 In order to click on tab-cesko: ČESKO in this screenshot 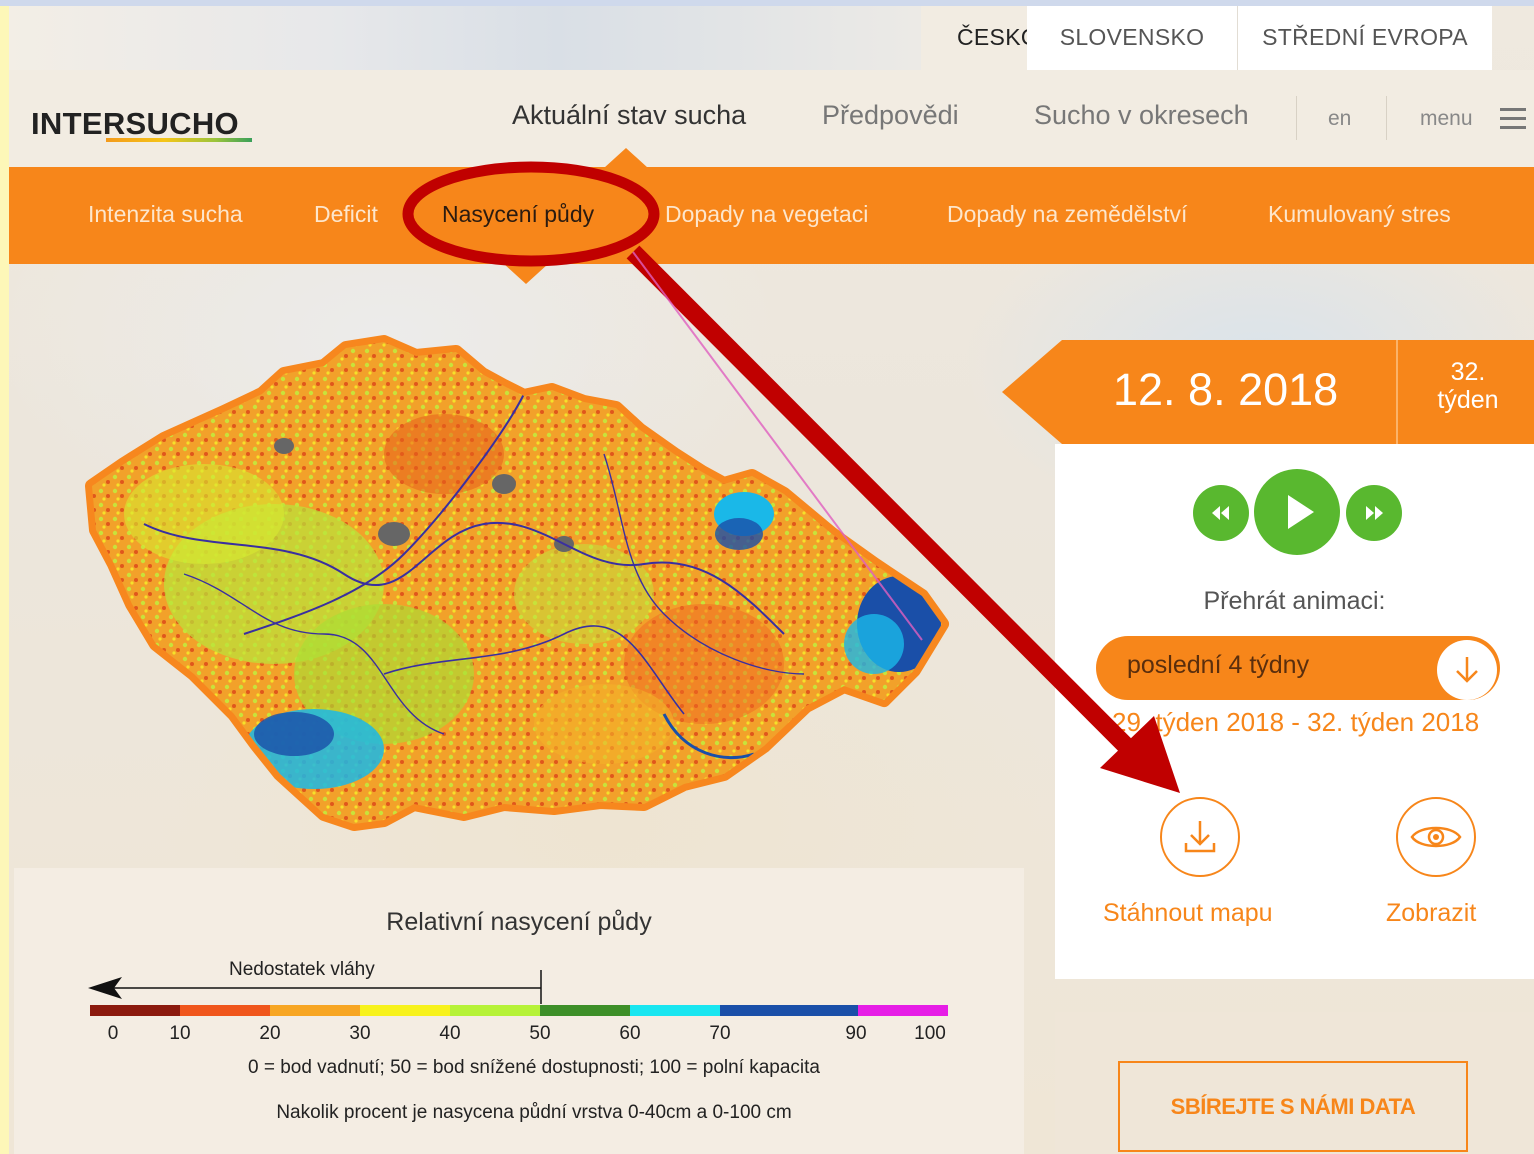, I will do `click(980, 38)`.